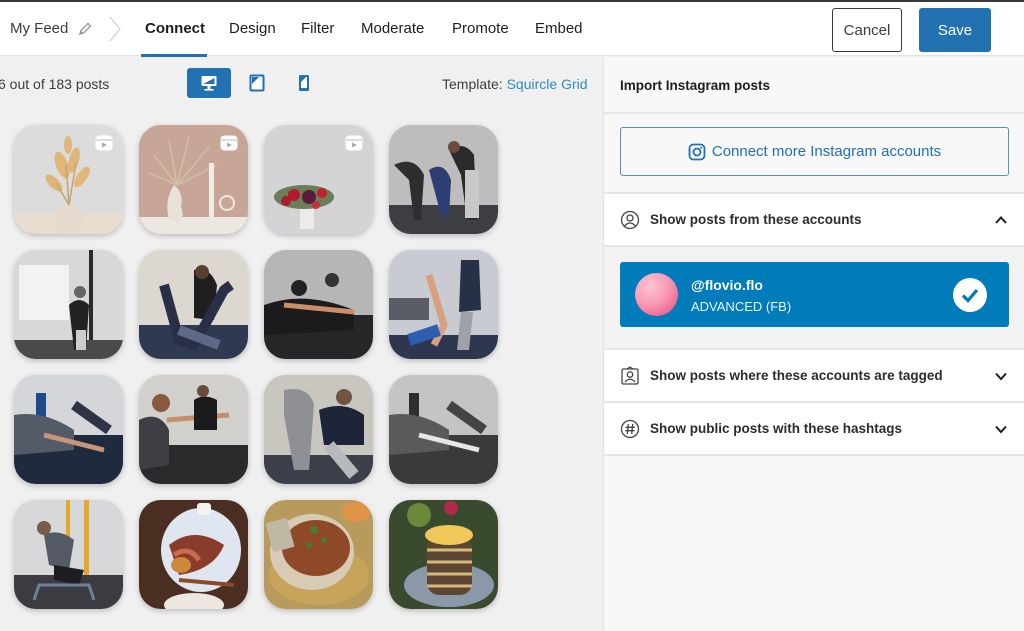 This screenshot has width=1024, height=631. What do you see at coordinates (547, 84) in the screenshot?
I see `template-link: Squircle Grid` at bounding box center [547, 84].